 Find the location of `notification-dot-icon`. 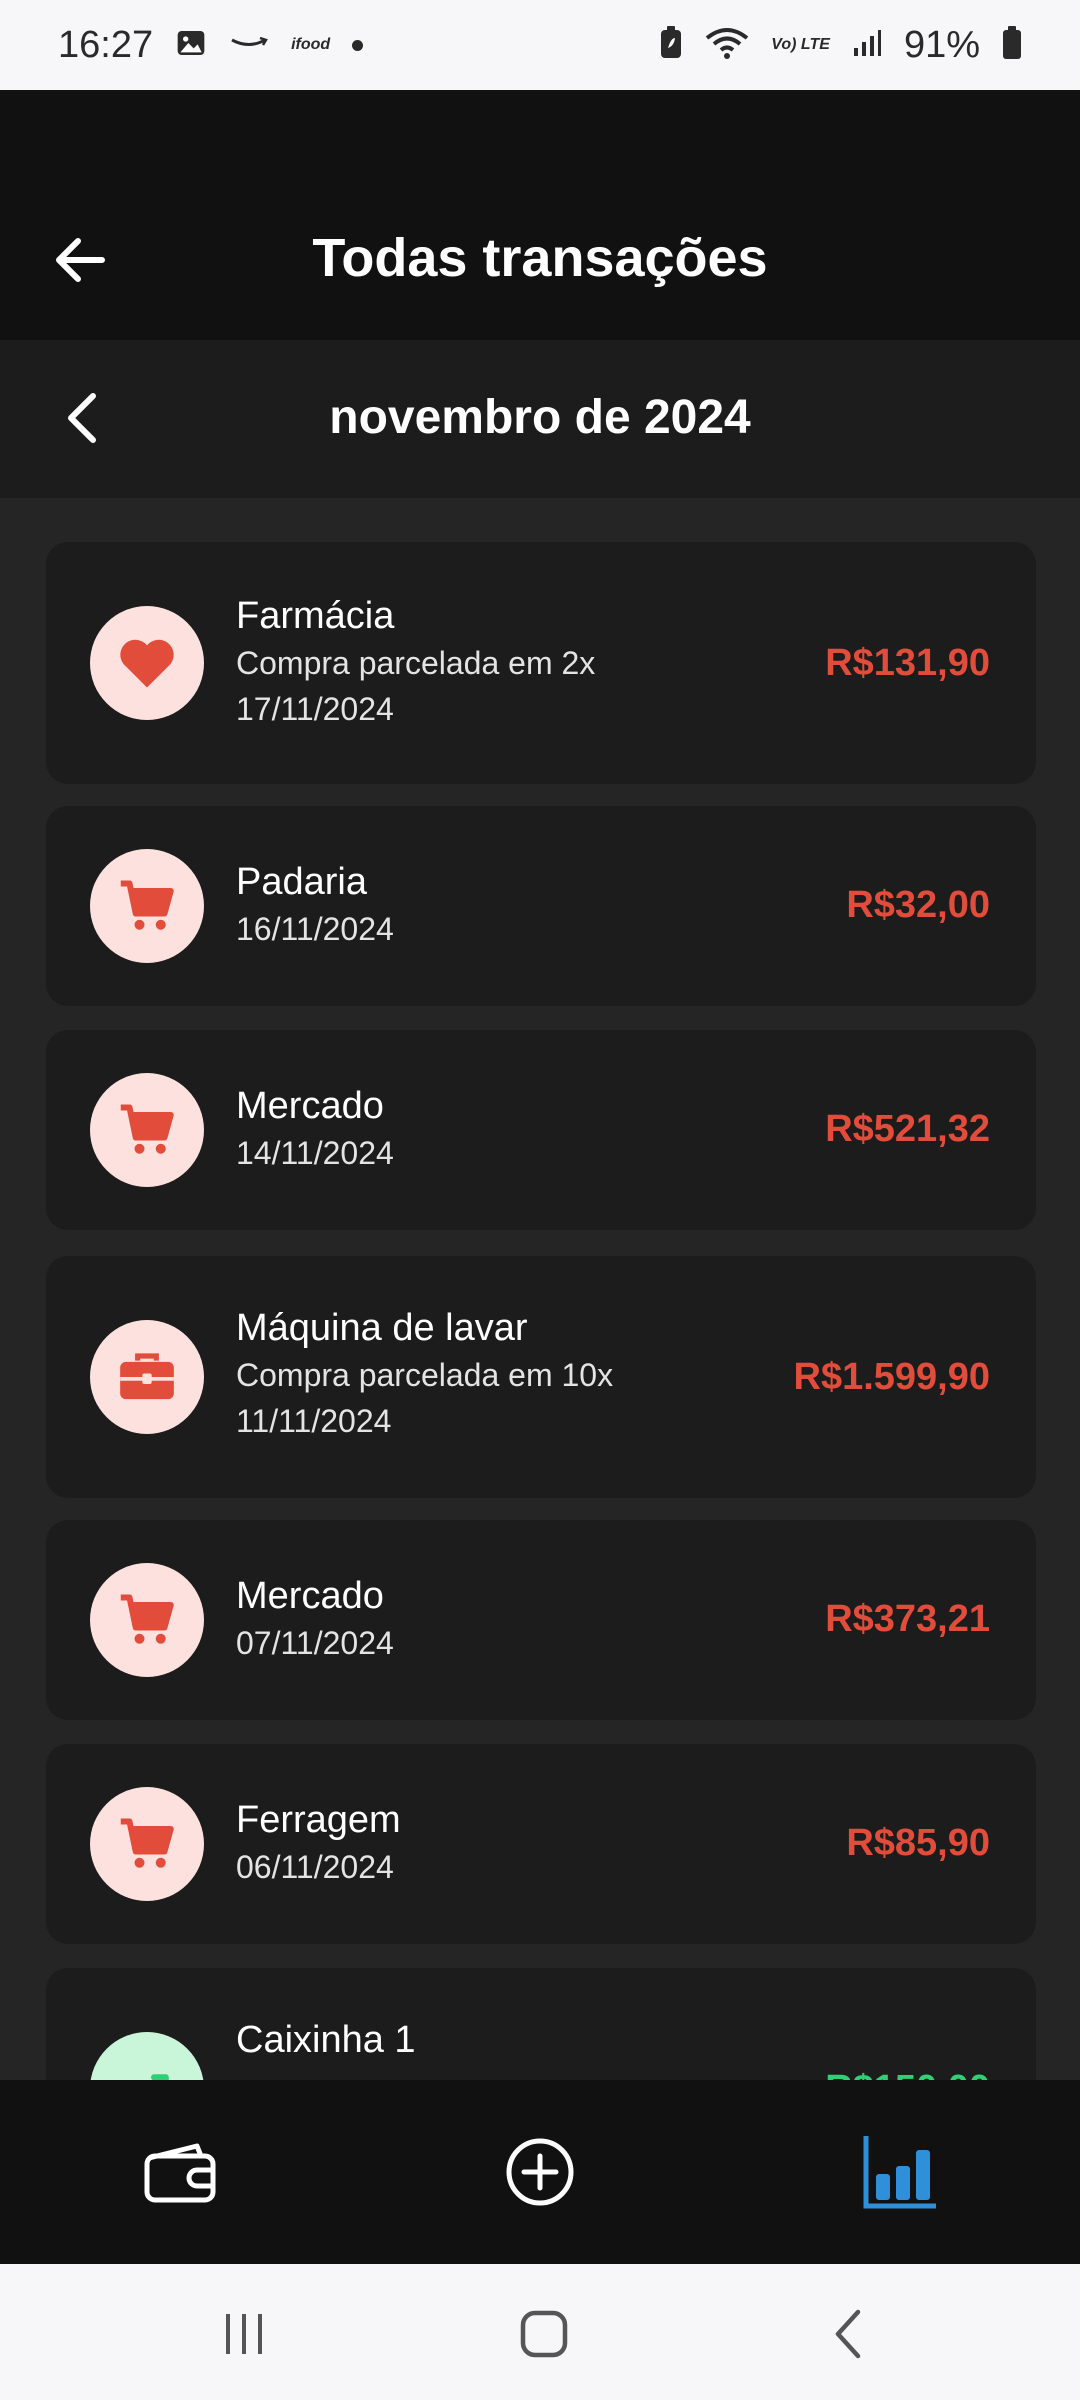

notification-dot-icon is located at coordinates (358, 45).